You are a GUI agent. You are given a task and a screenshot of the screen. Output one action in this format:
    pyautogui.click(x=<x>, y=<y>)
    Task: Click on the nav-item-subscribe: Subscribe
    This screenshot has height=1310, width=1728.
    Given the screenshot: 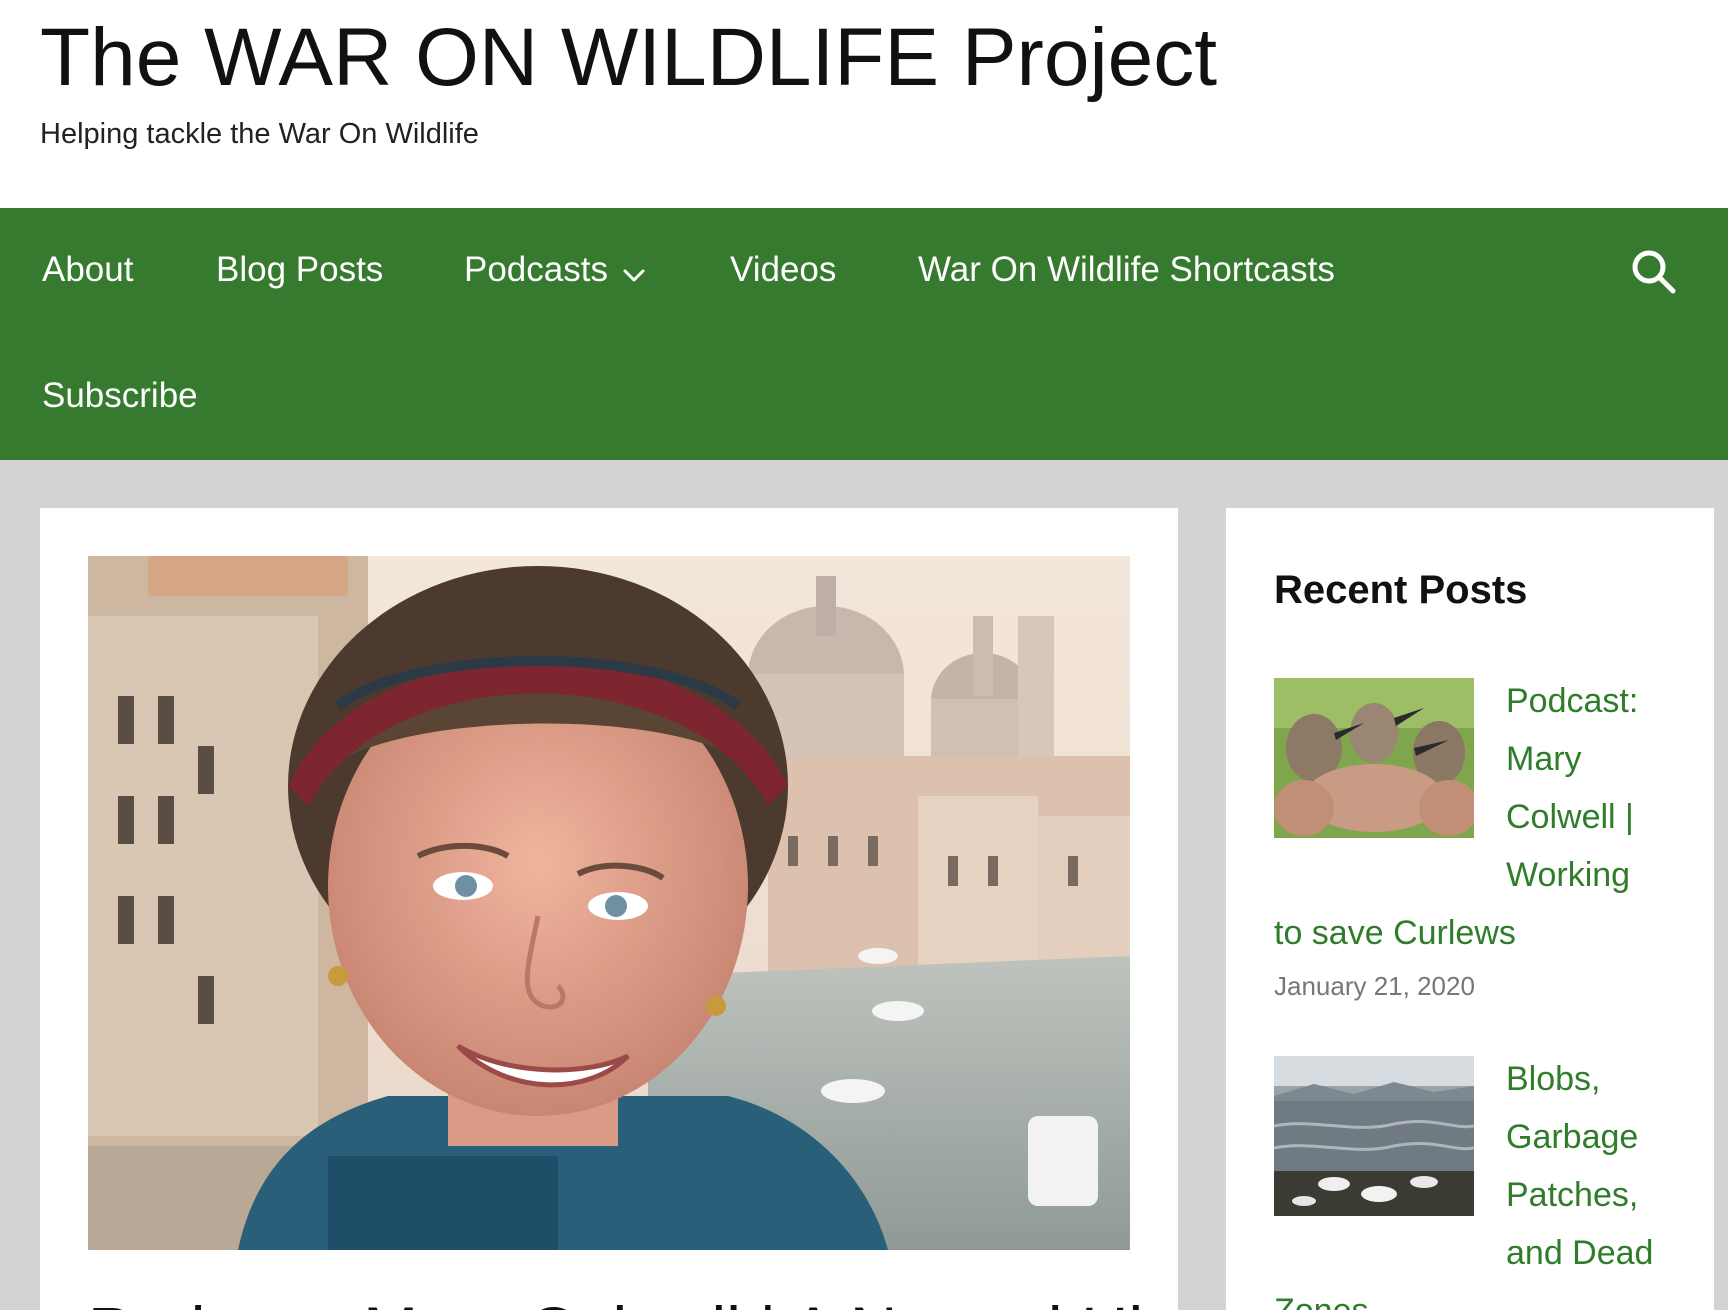 What is the action you would take?
    pyautogui.click(x=120, y=396)
    